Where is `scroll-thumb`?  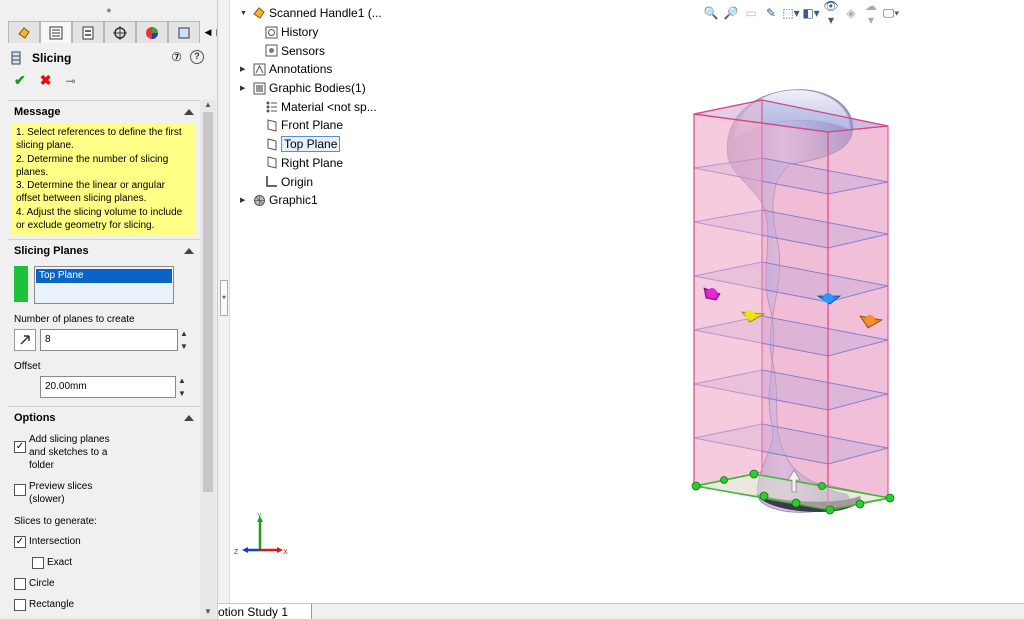 scroll-thumb is located at coordinates (208, 302).